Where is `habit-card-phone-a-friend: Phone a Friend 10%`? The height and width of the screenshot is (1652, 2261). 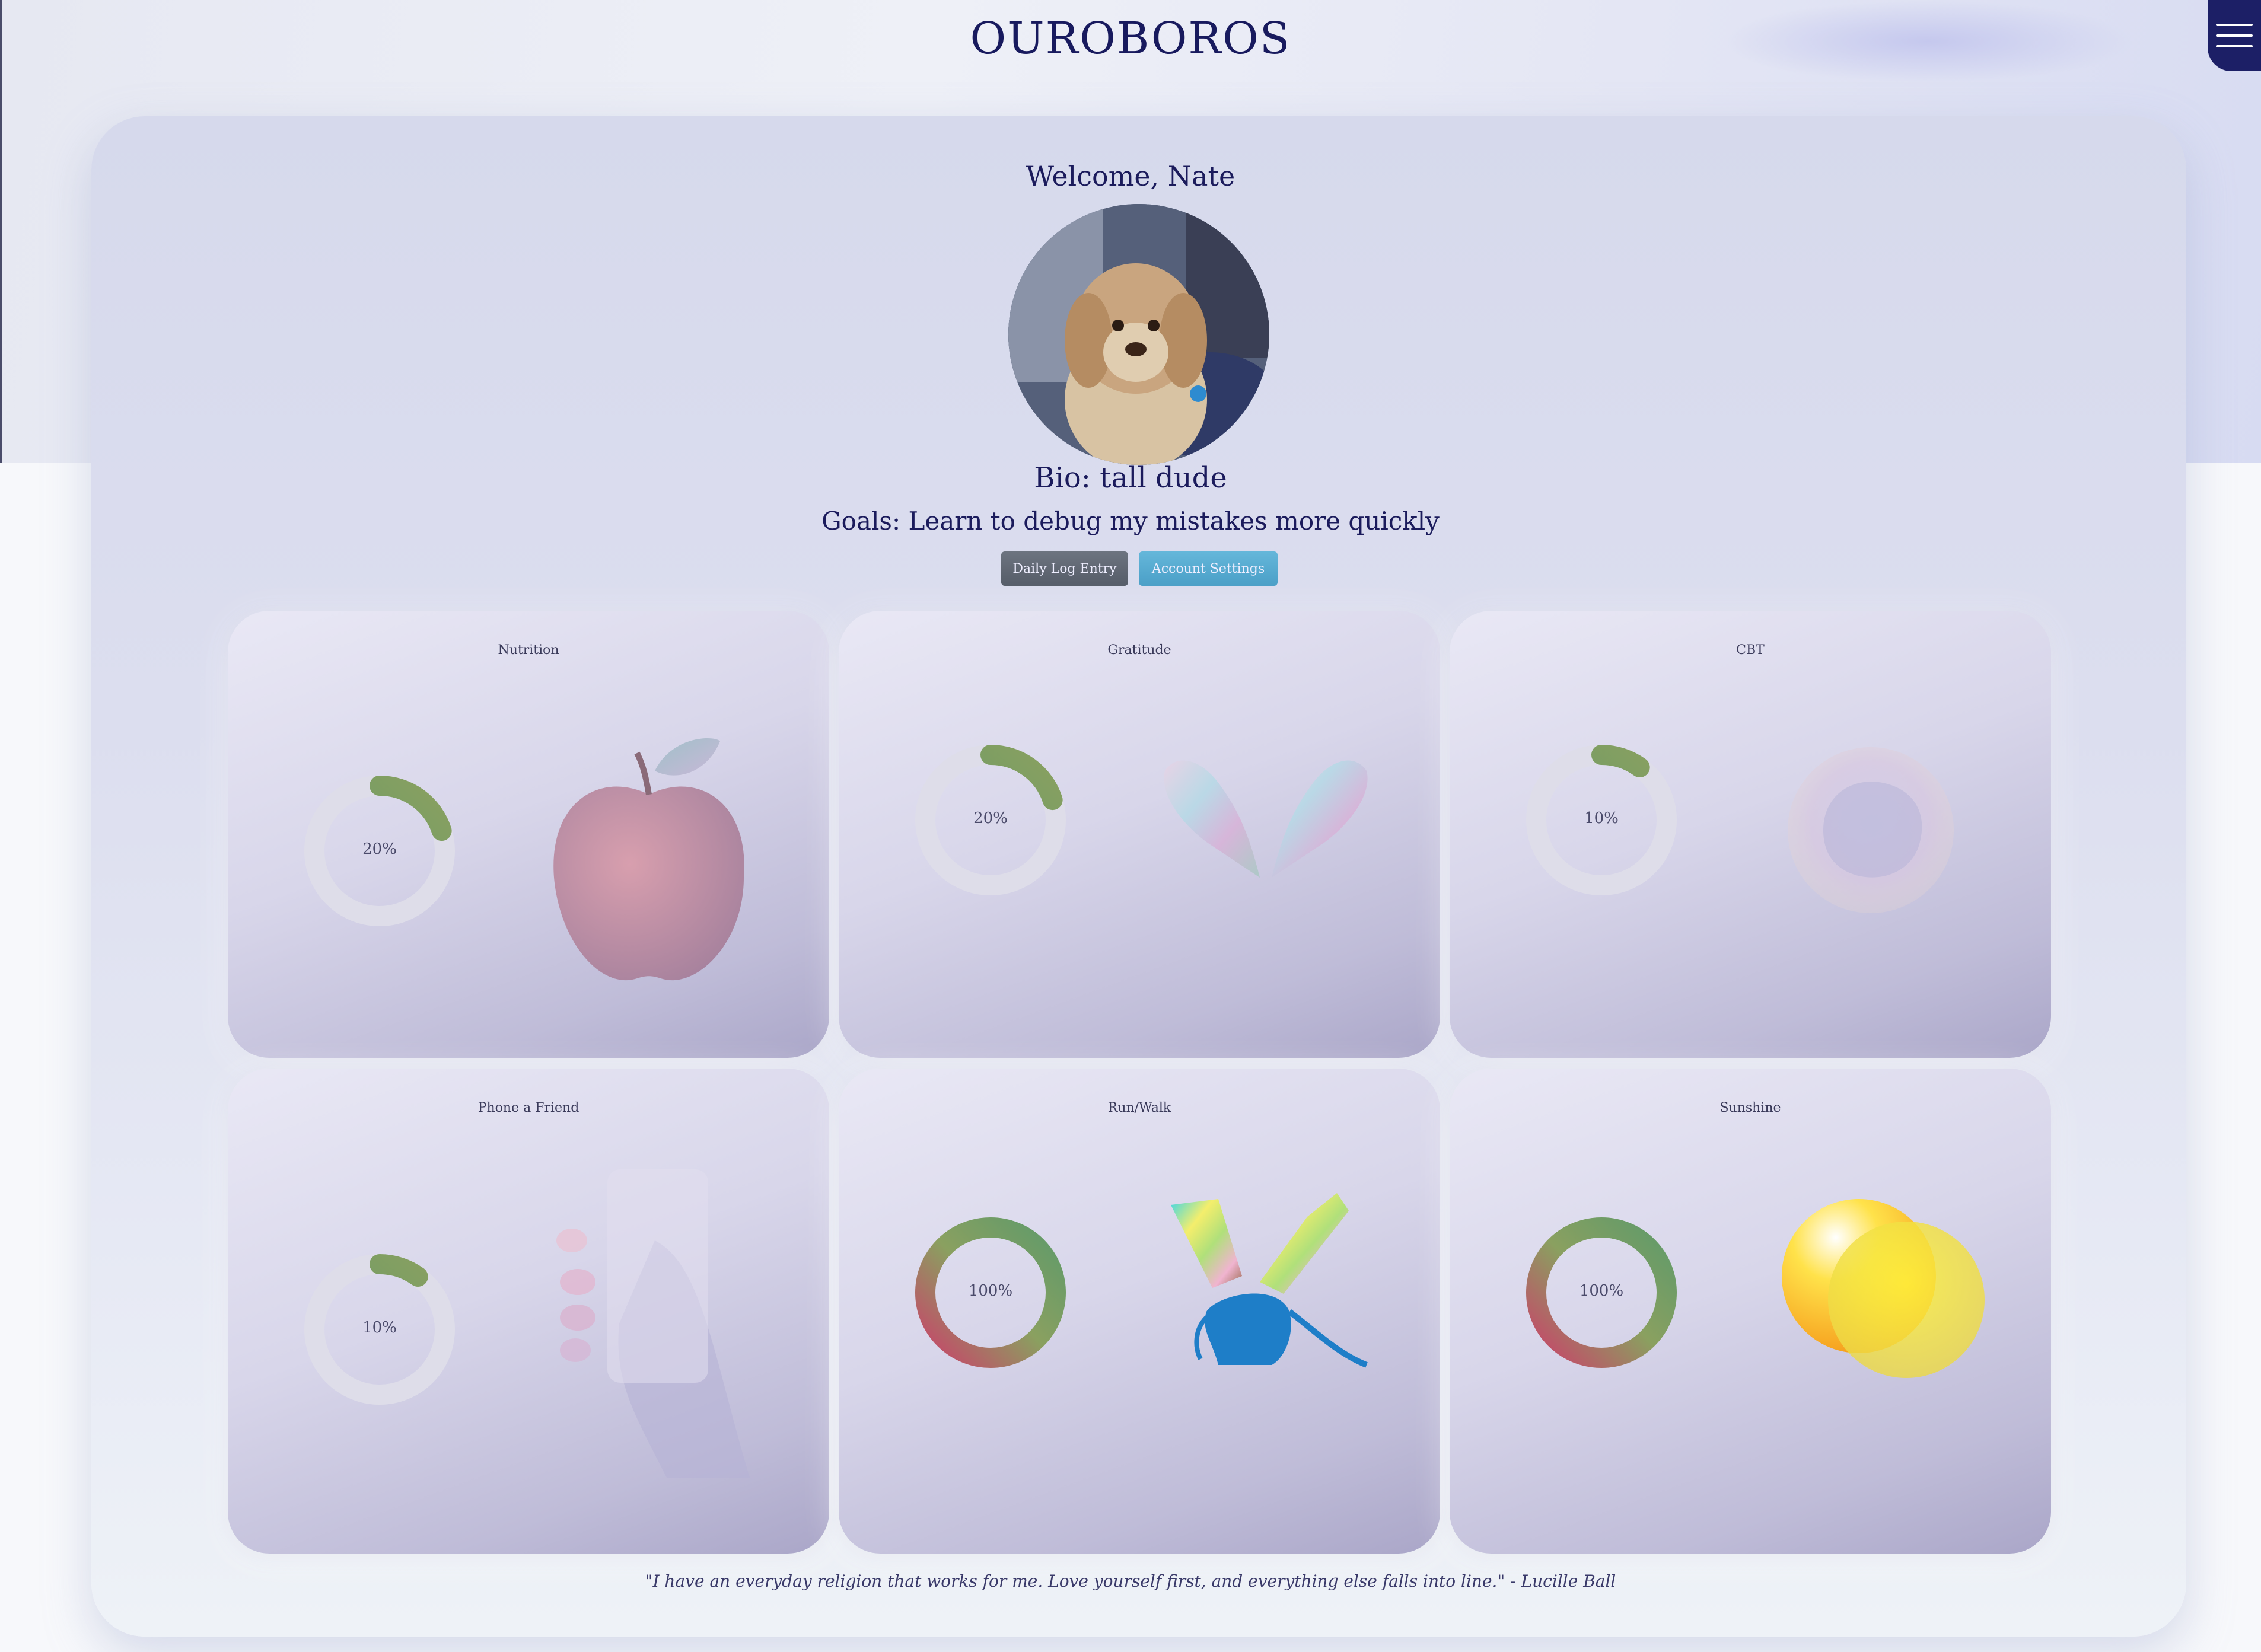 habit-card-phone-a-friend: Phone a Friend 10% is located at coordinates (528, 1311).